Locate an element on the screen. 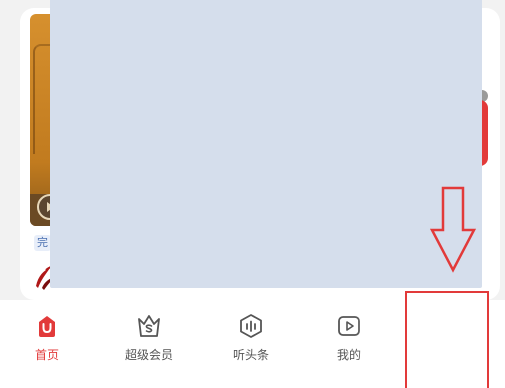 The image size is (505, 388). highlight-box is located at coordinates (447, 339).